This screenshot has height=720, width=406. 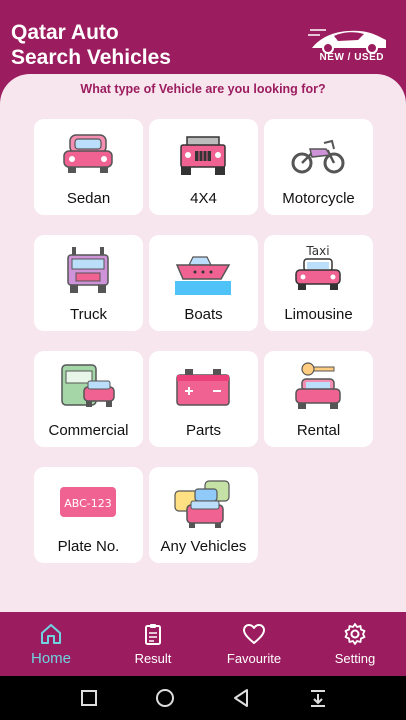 What do you see at coordinates (65, 32) in the screenshot?
I see `app-title-line1: Qatar Auto` at bounding box center [65, 32].